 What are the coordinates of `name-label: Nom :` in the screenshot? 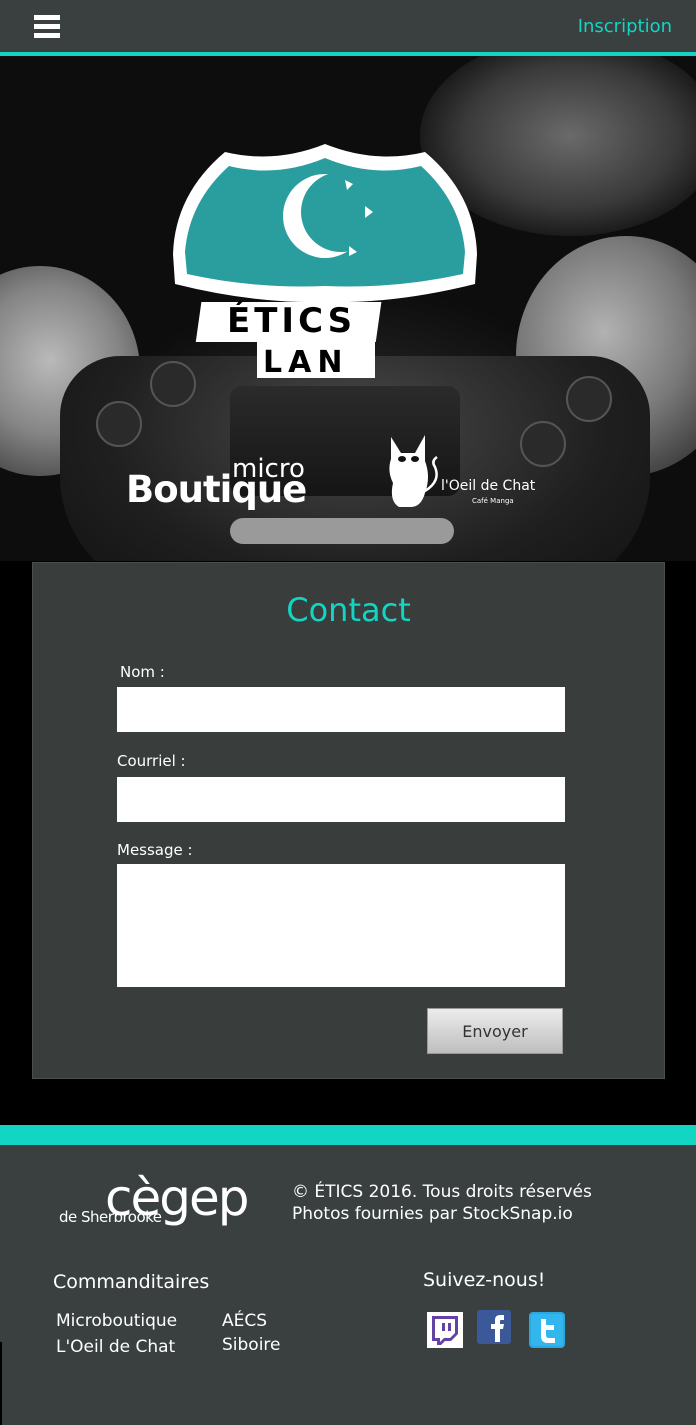 It's located at (142, 672).